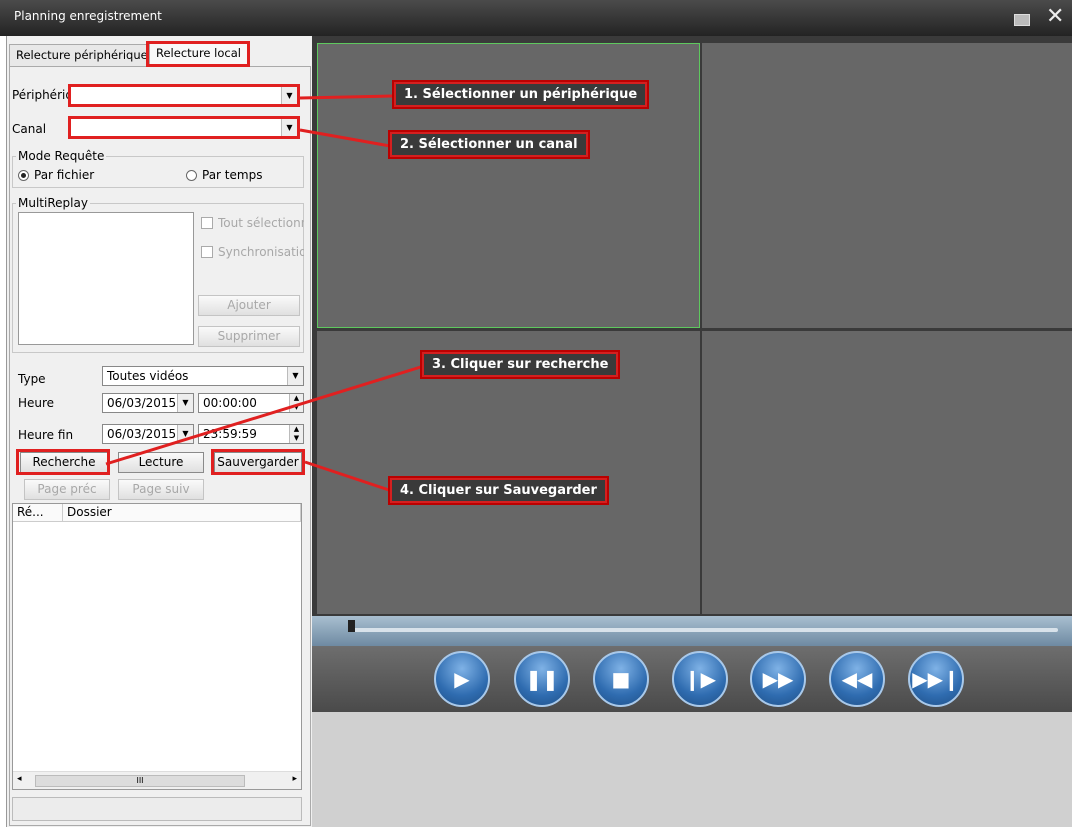 The width and height of the screenshot is (1072, 827). What do you see at coordinates (140, 781) in the screenshot?
I see `scroll-thumb: III` at bounding box center [140, 781].